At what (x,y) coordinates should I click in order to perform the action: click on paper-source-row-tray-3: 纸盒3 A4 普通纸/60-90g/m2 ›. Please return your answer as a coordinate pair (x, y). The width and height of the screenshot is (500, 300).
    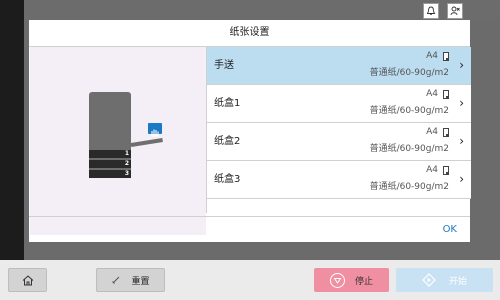
    Looking at the image, I should click on (339, 180).